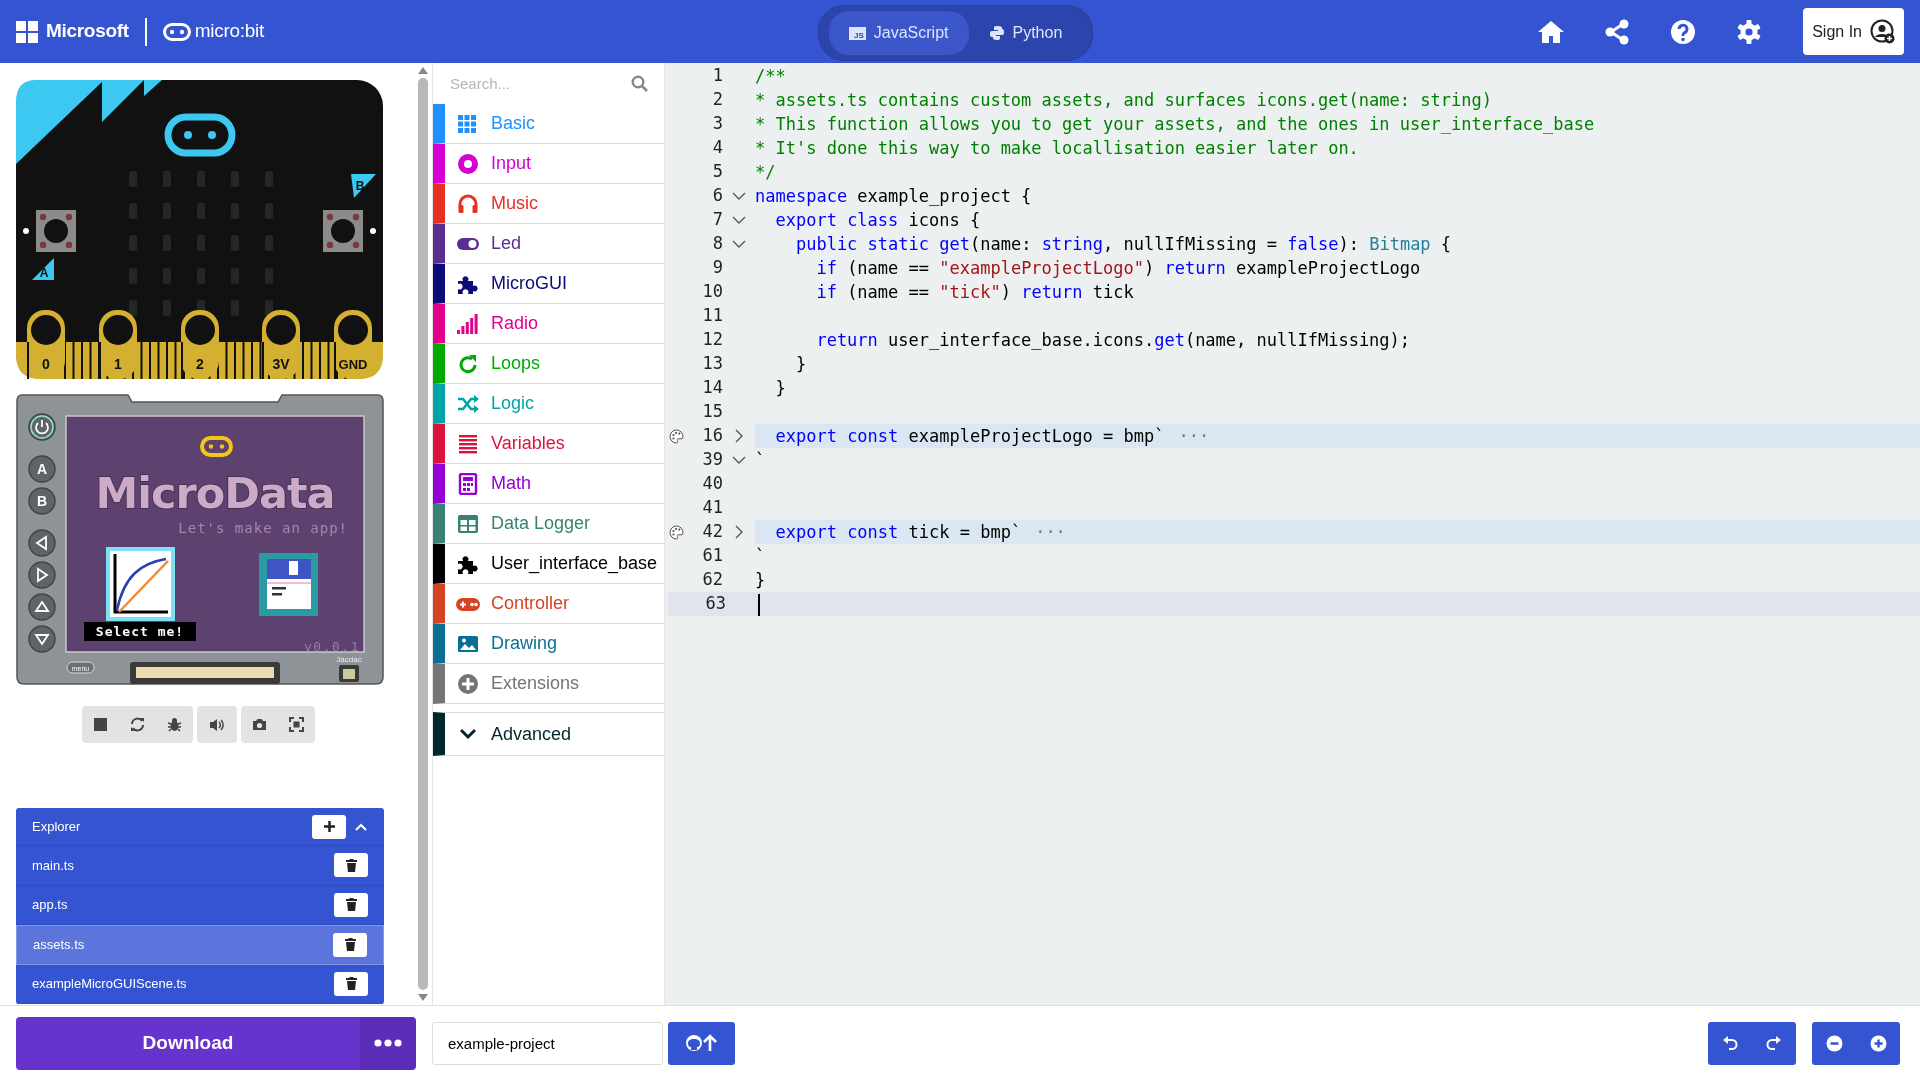 This screenshot has height=1080, width=1920. I want to click on fullscreen-icon, so click(296, 724).